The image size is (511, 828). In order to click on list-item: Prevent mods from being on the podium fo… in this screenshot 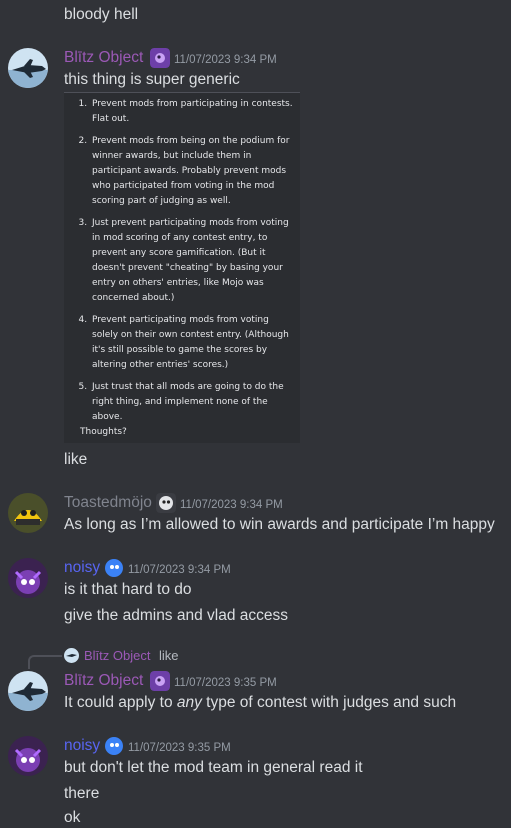, I will do `click(192, 171)`.